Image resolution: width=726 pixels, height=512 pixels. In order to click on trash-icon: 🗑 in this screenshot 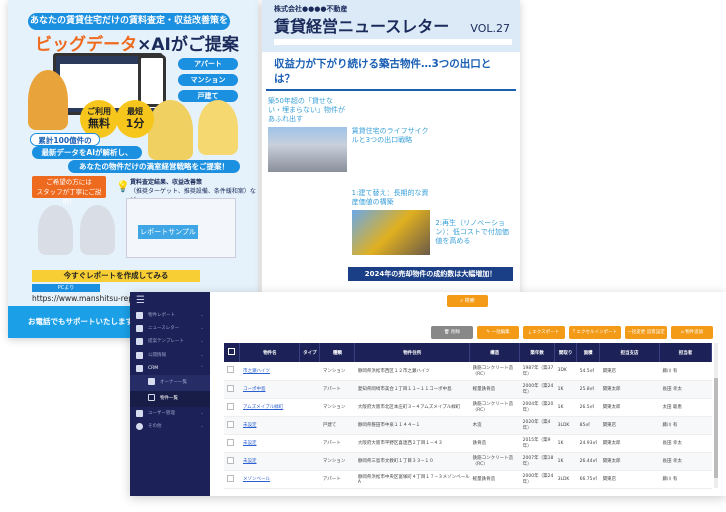, I will do `click(447, 332)`.